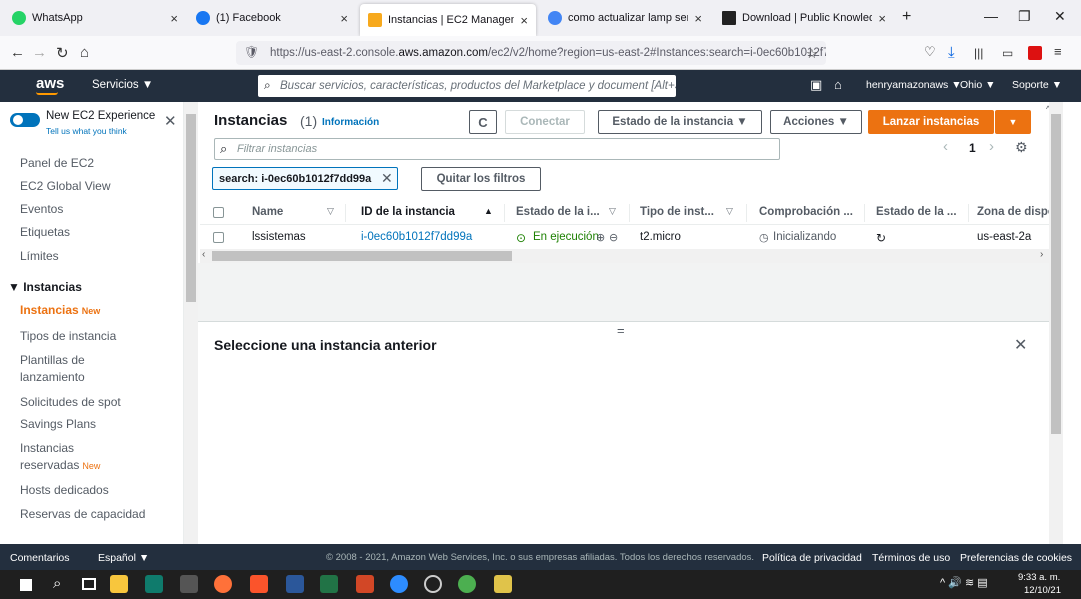 The width and height of the screenshot is (1081, 599). I want to click on next-page-icon: ›, so click(991, 146).